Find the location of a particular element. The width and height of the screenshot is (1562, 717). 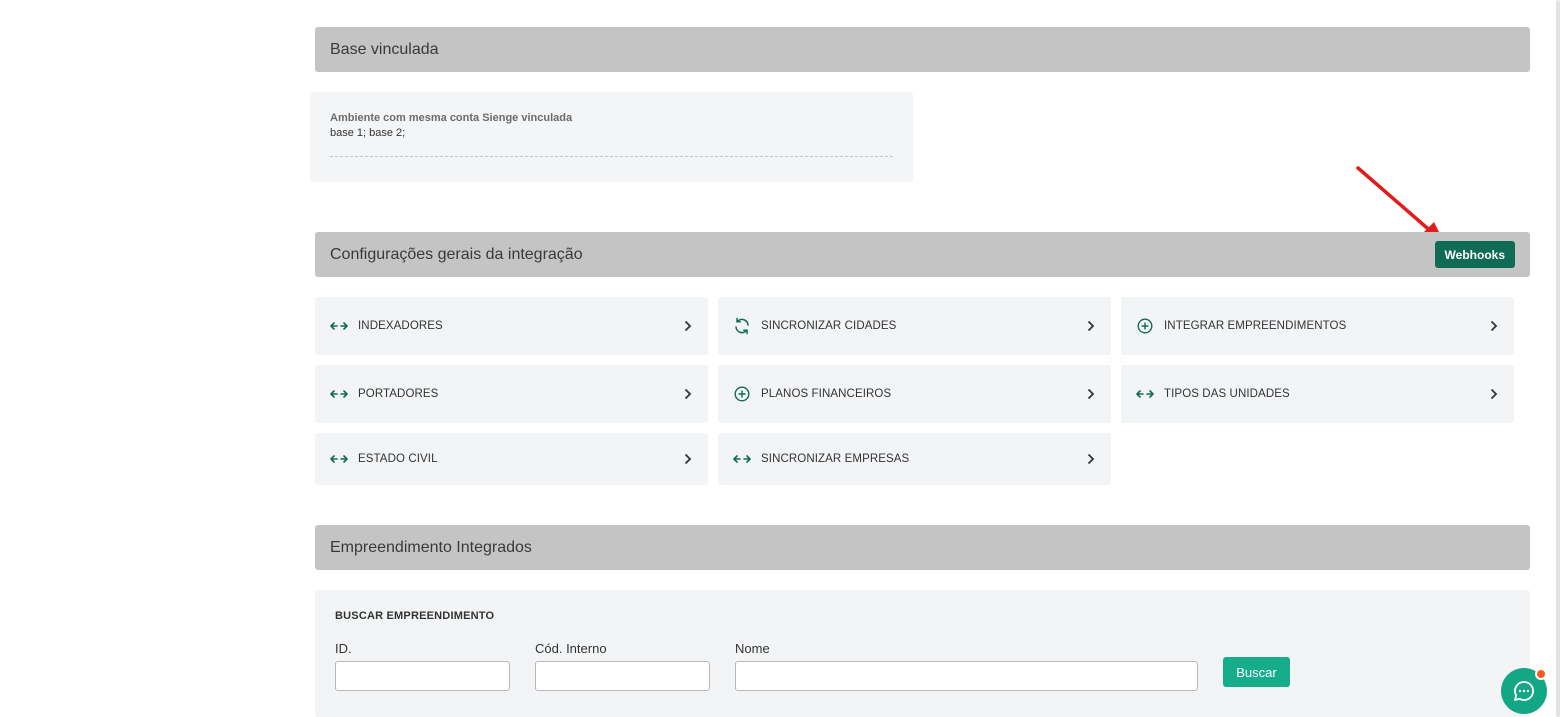

tile-label: INDEXADORES is located at coordinates (400, 326).